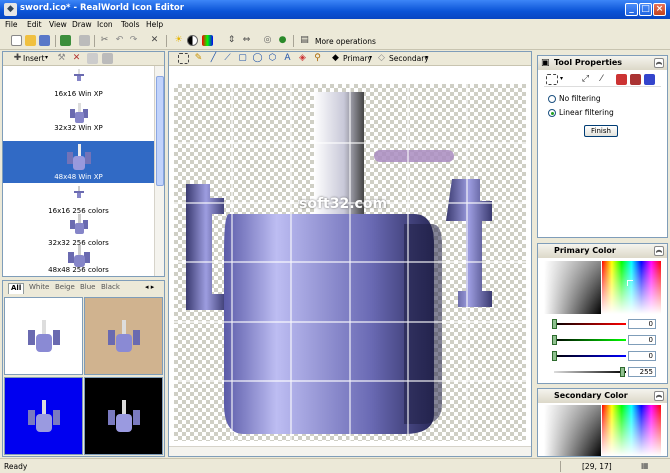 Image resolution: width=670 pixels, height=473 pixels. I want to click on layers-icon: ▦, so click(645, 465).